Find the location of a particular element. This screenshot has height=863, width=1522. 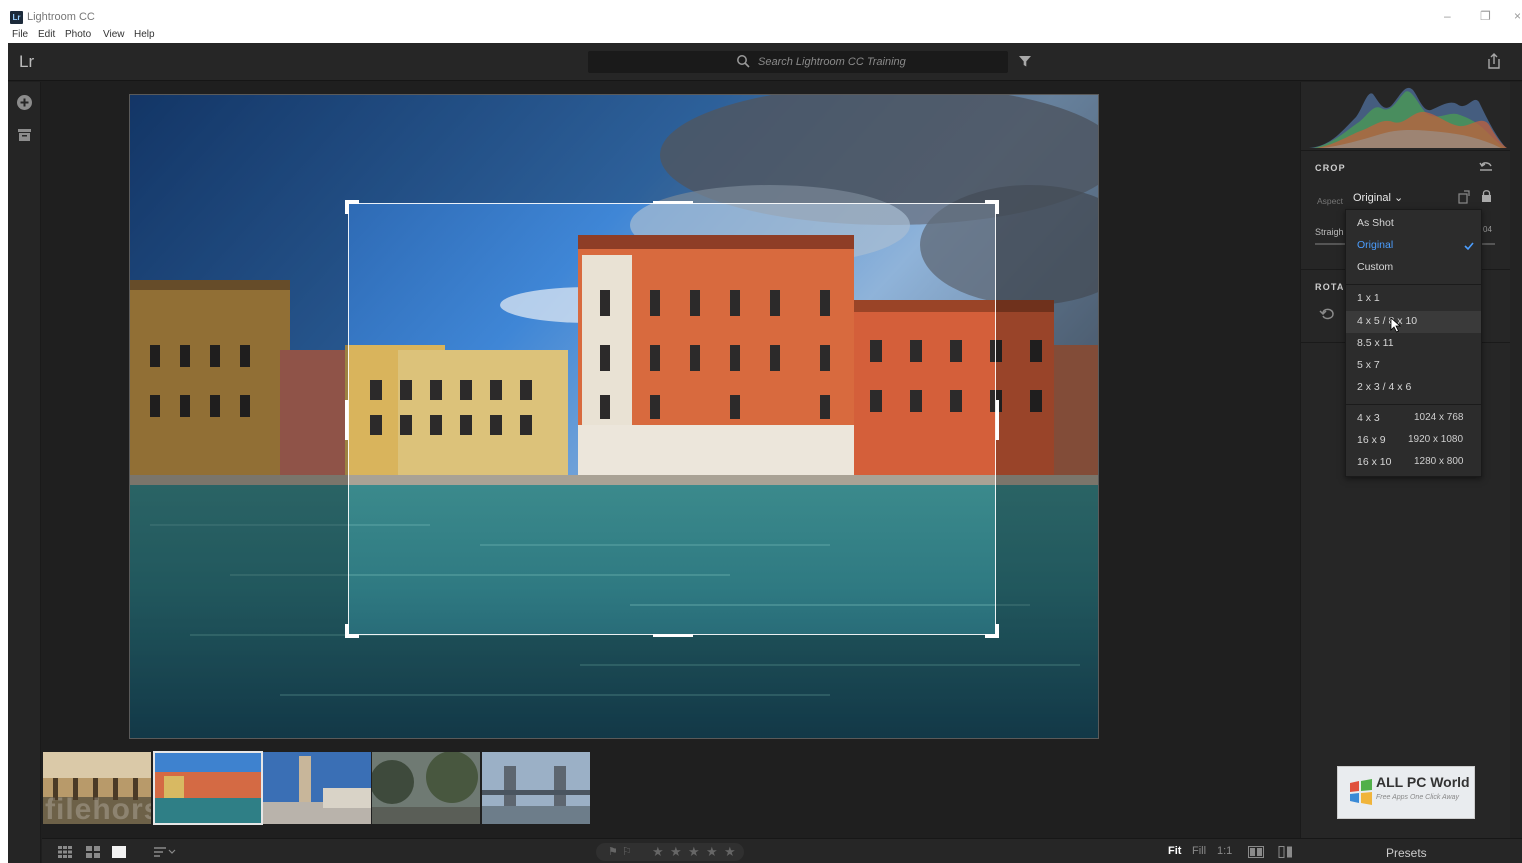

mouse-cursor-icon is located at coordinates (1396, 325).